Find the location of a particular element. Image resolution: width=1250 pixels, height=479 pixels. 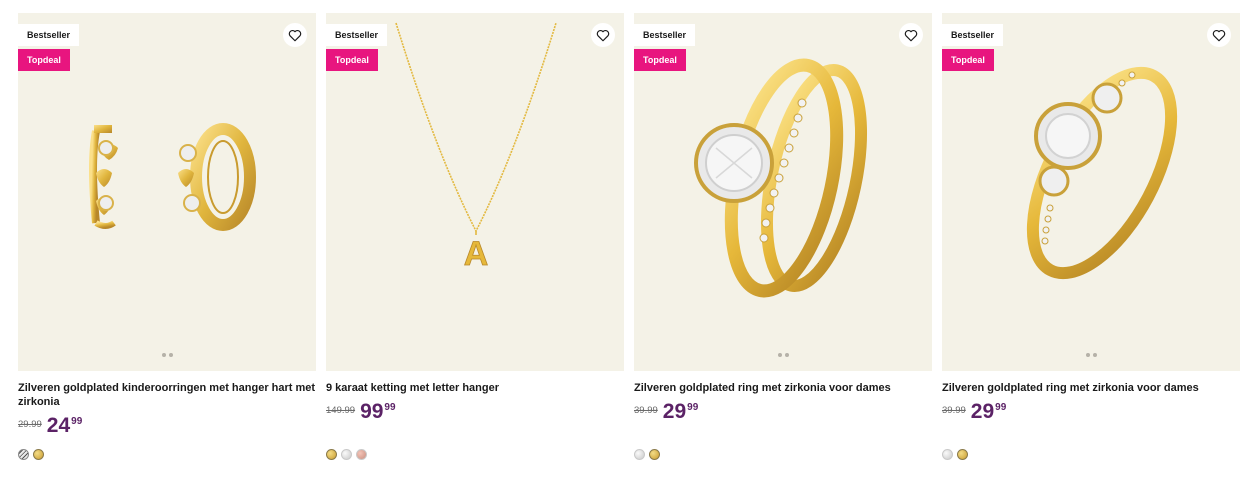

product-title: 9 karaat ketting met letter hanger is located at coordinates (475, 388).